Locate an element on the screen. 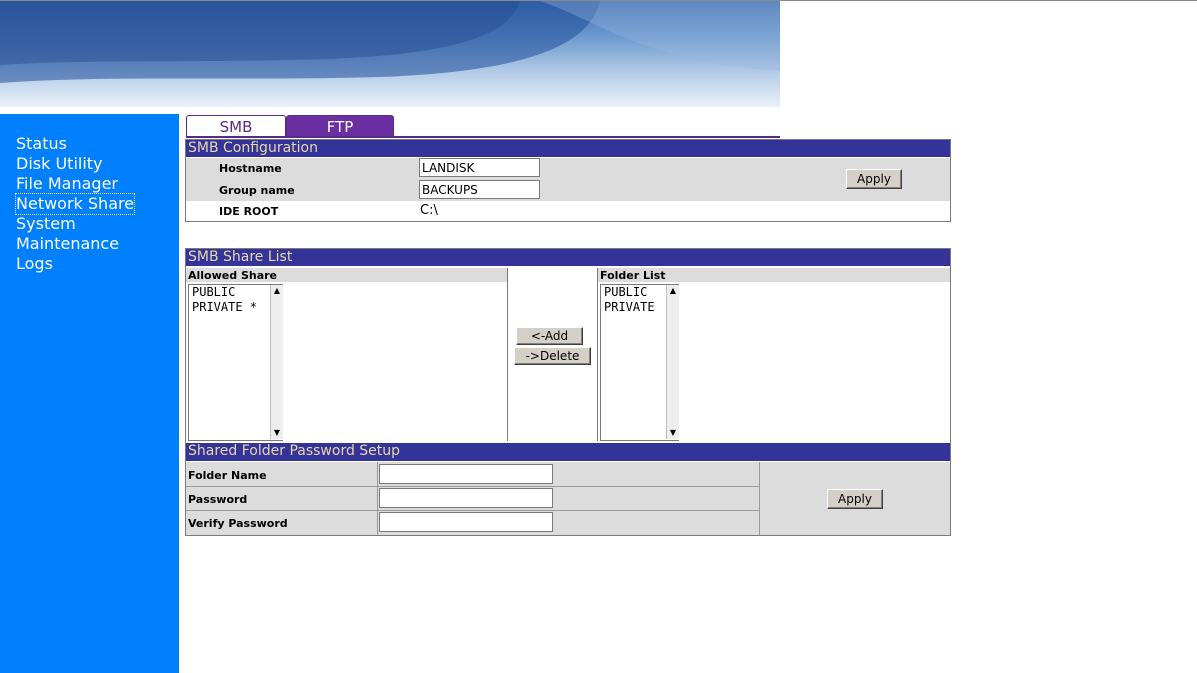 The width and height of the screenshot is (1197, 673). verify-password-label: Verify Password is located at coordinates (238, 523).